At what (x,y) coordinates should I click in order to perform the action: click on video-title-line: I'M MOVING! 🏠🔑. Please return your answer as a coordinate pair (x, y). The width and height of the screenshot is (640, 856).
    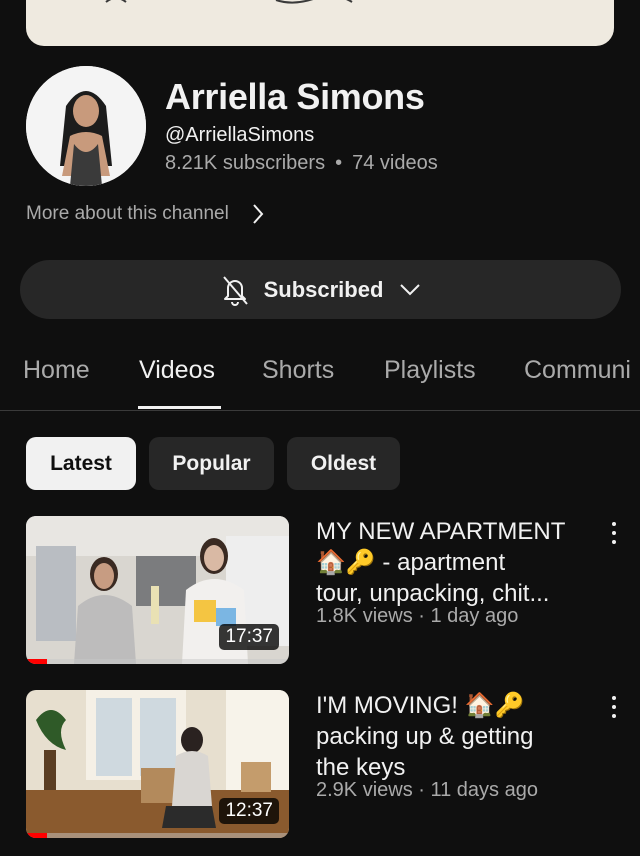
    Looking at the image, I should click on (420, 705).